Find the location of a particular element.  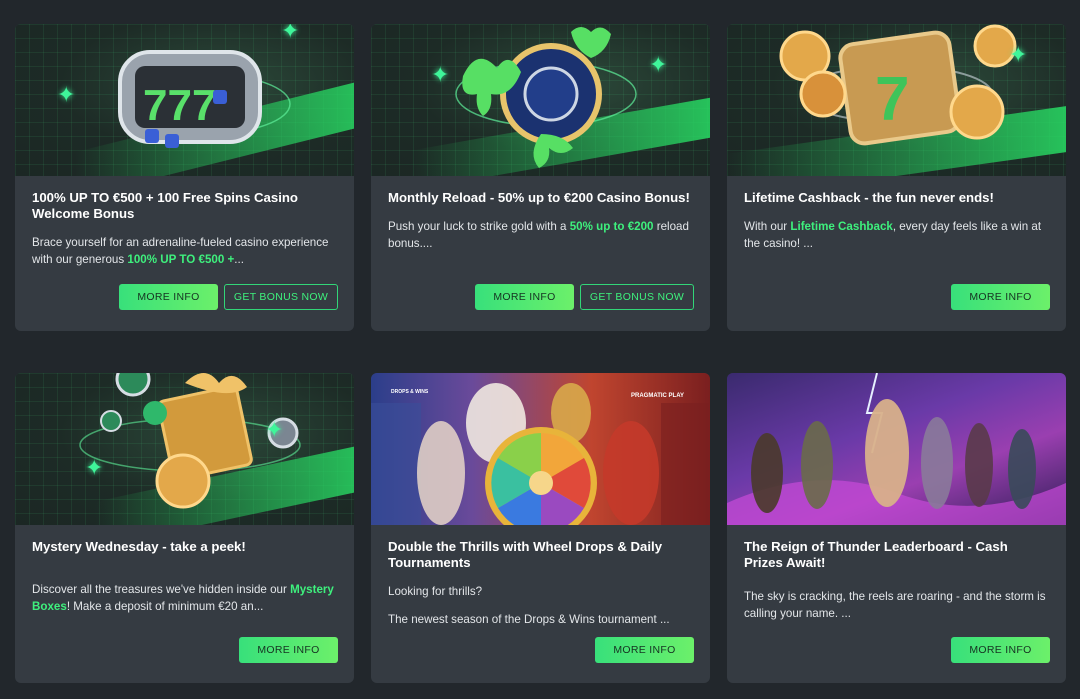

promo-image-casino-chip: ✦ ✦ is located at coordinates (540, 100).